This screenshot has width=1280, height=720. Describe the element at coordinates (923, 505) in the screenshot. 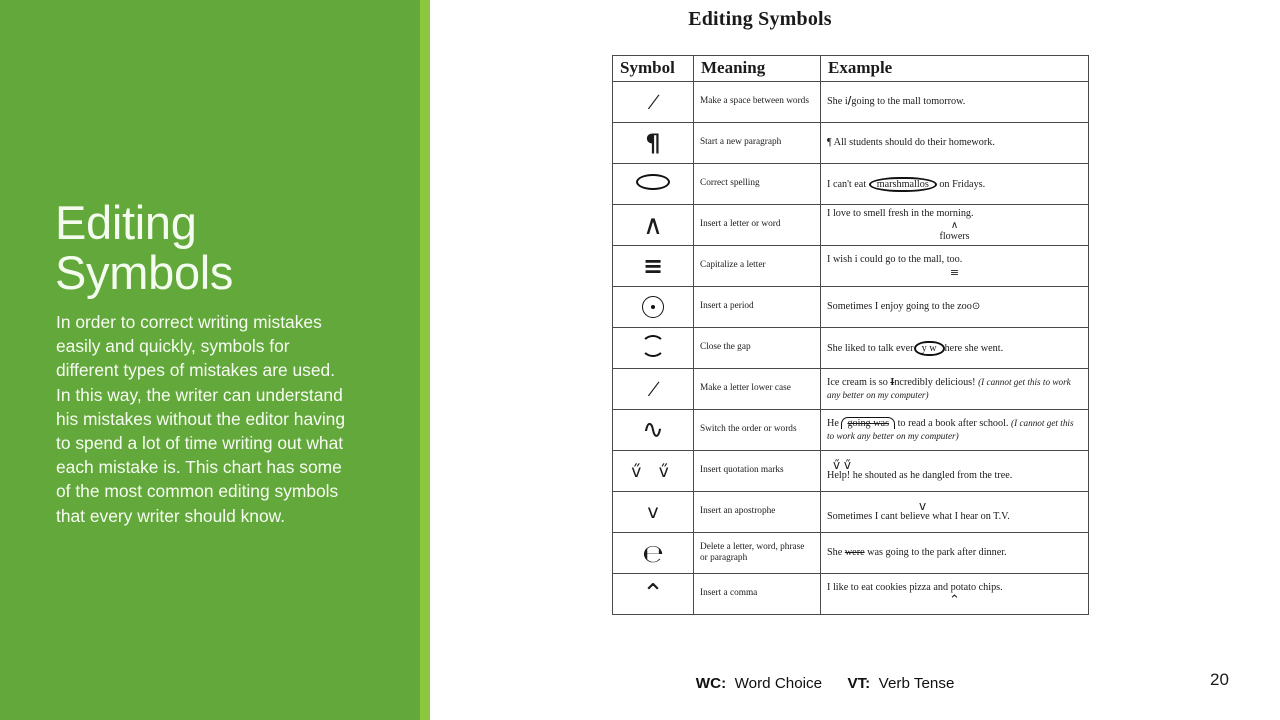

I see `apostrophe-mark-above: ᴠ` at that location.